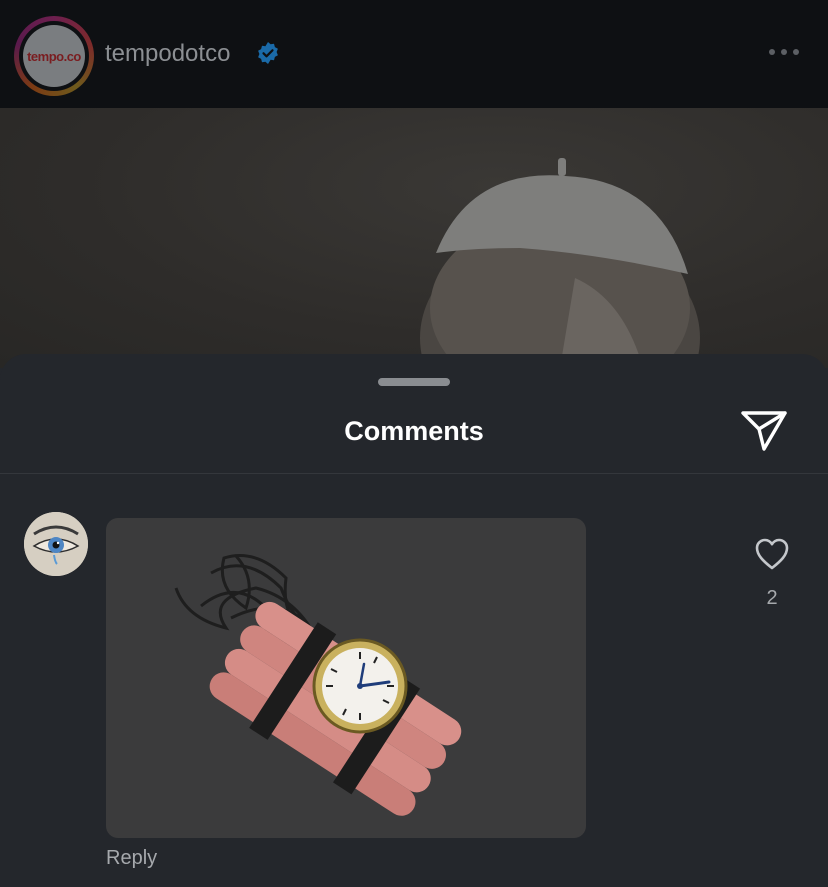 The width and height of the screenshot is (828, 887). I want to click on account-avatar: tempo.co, so click(54, 56).